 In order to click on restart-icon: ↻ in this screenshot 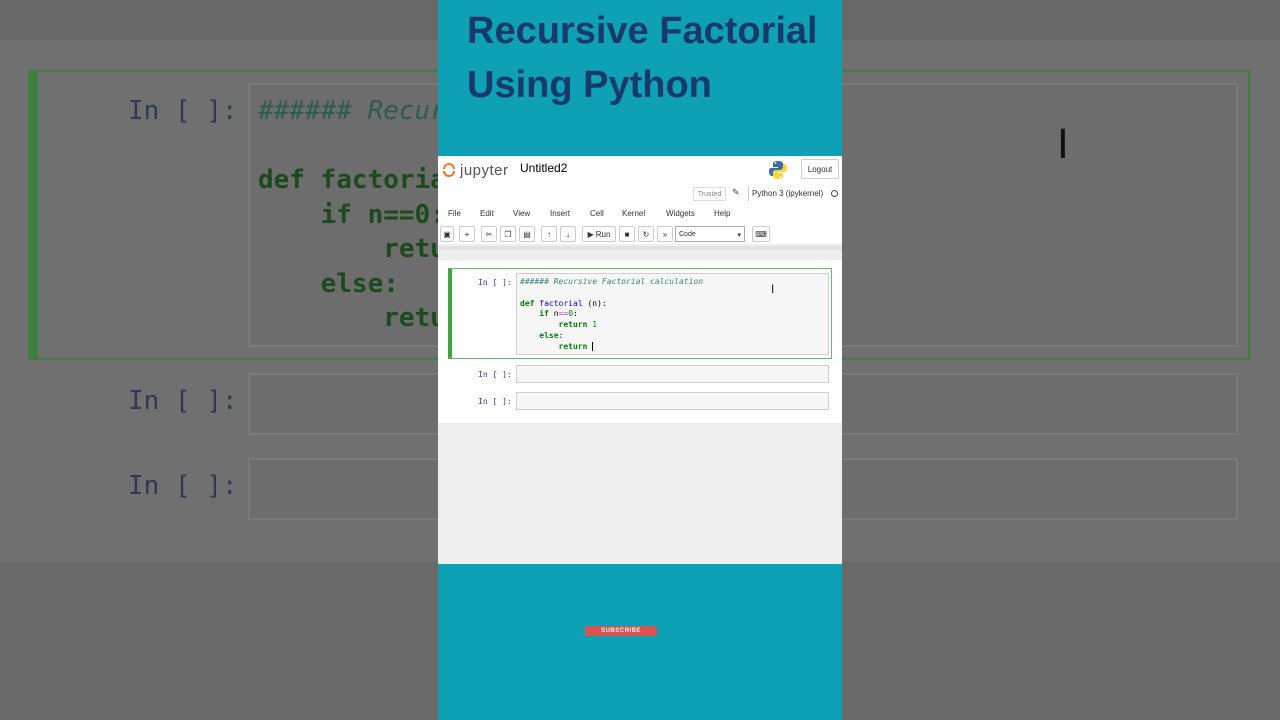, I will do `click(646, 234)`.